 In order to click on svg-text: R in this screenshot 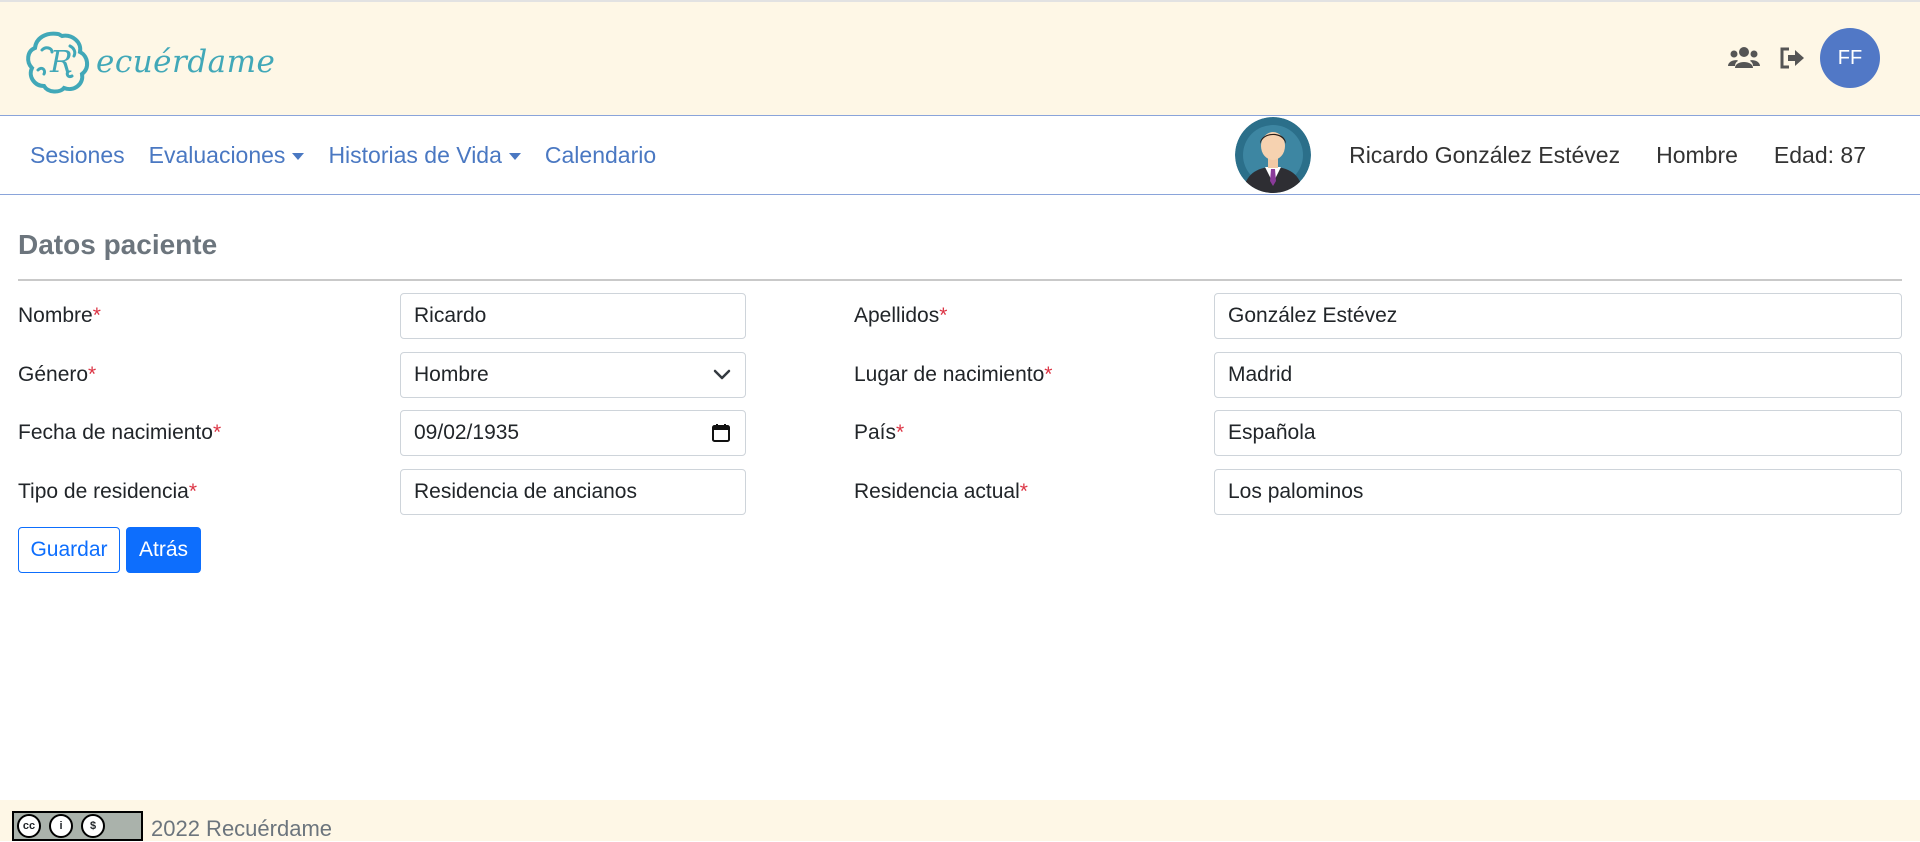, I will do `click(61, 62)`.